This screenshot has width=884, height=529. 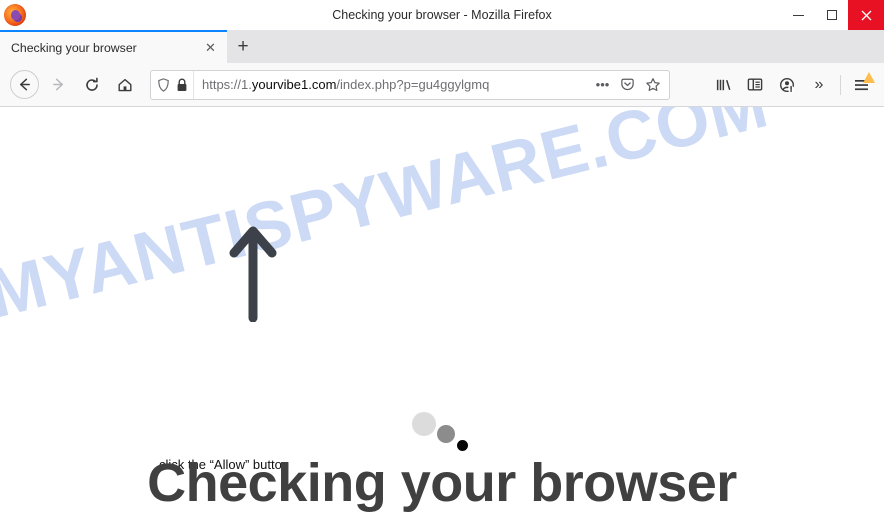 I want to click on warning-triangle-icon, so click(x=869, y=77).